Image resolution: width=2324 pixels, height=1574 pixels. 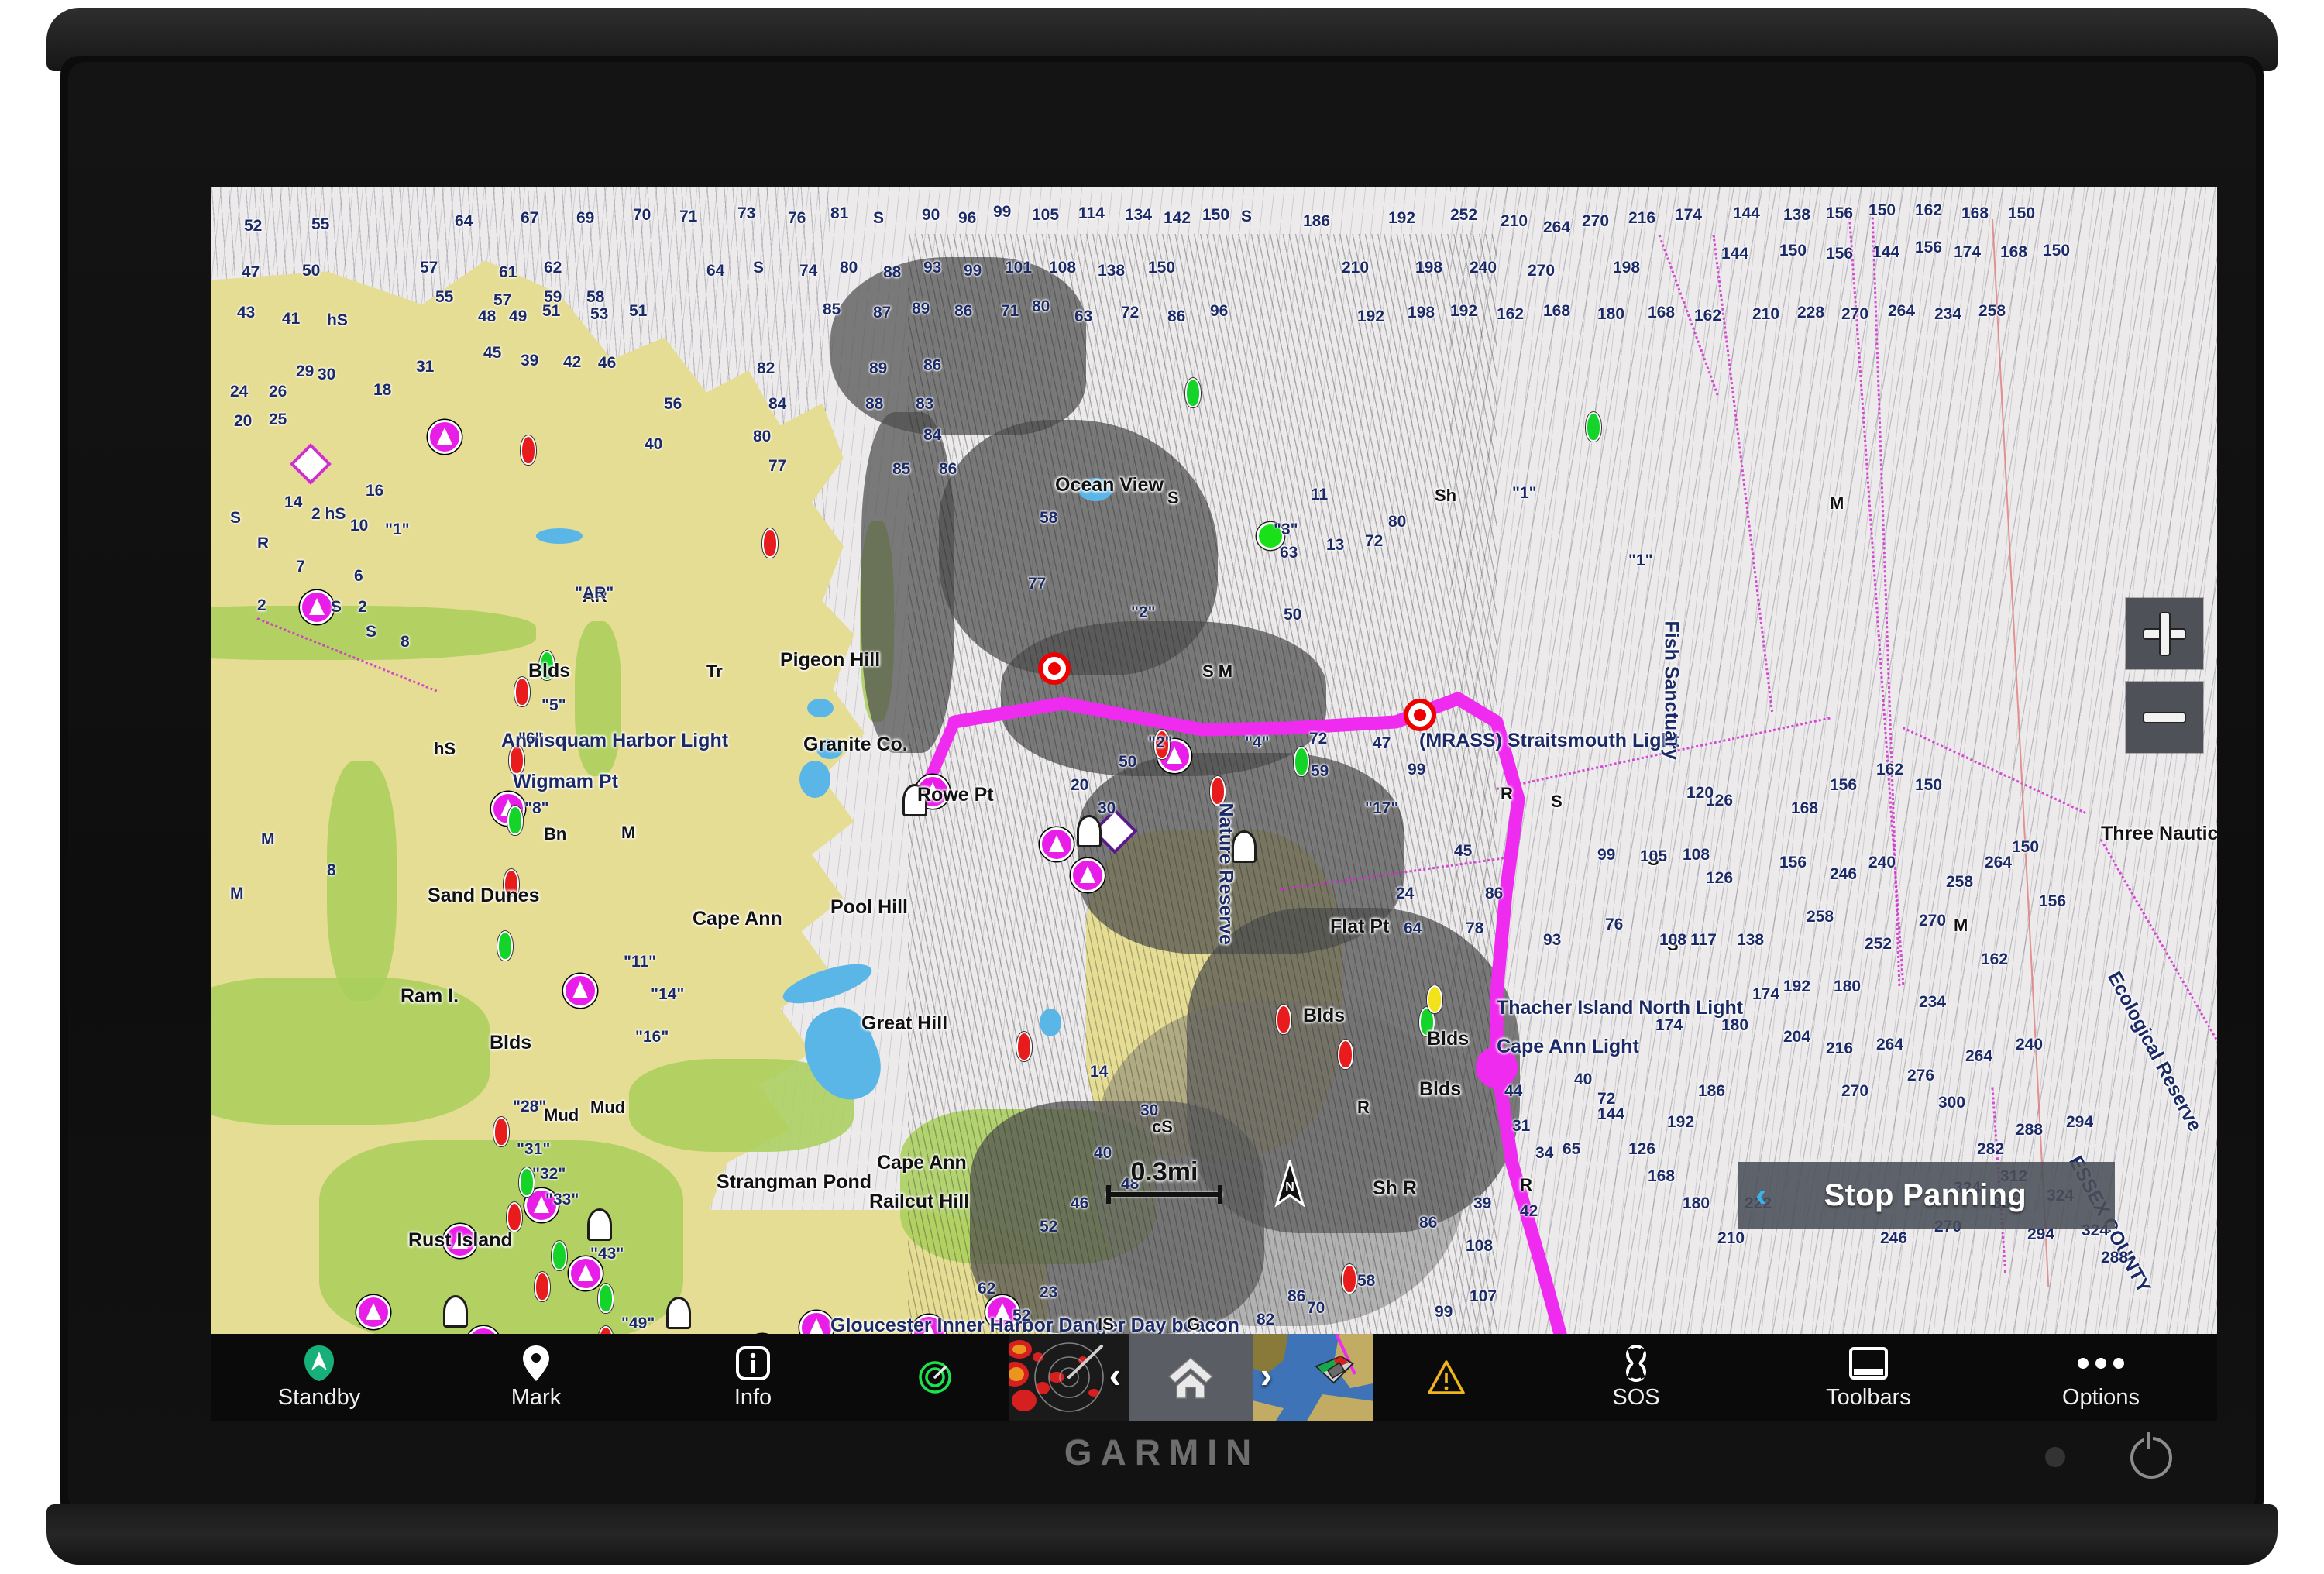 What do you see at coordinates (2055, 1457) in the screenshot?
I see `status-led` at bounding box center [2055, 1457].